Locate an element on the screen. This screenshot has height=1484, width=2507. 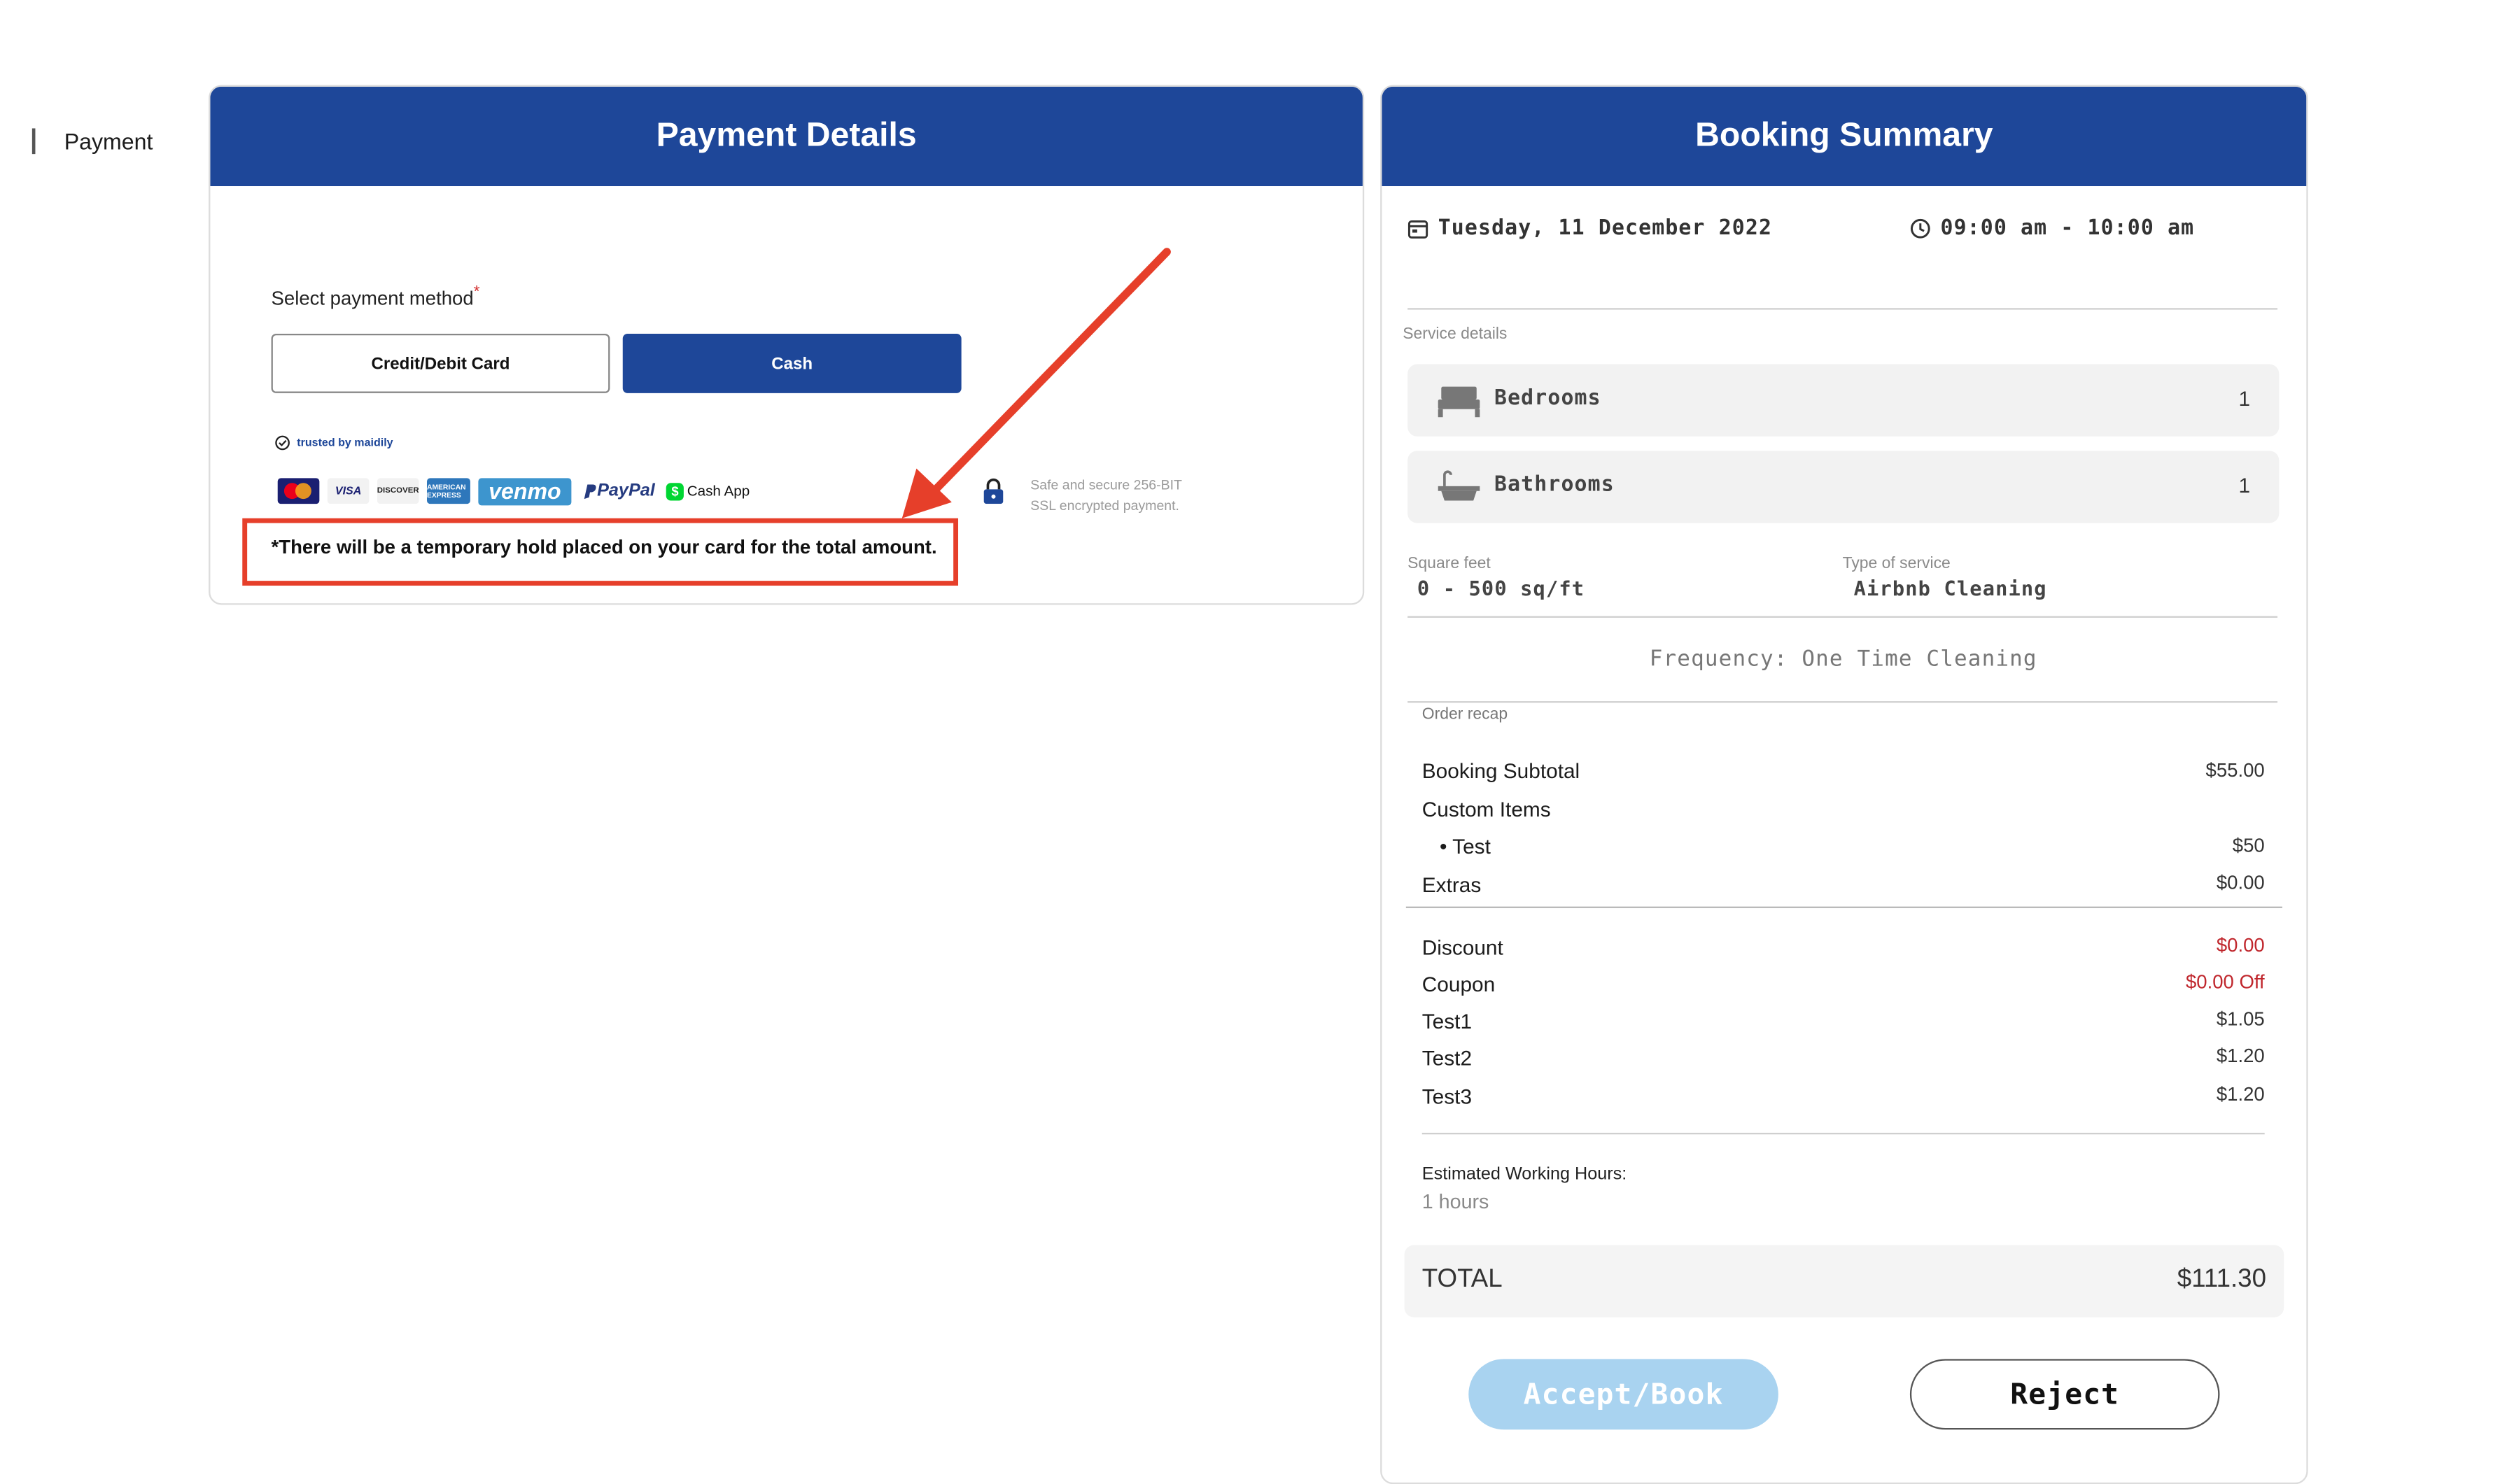
cash-app-mark-icon: $ is located at coordinates (675, 491).